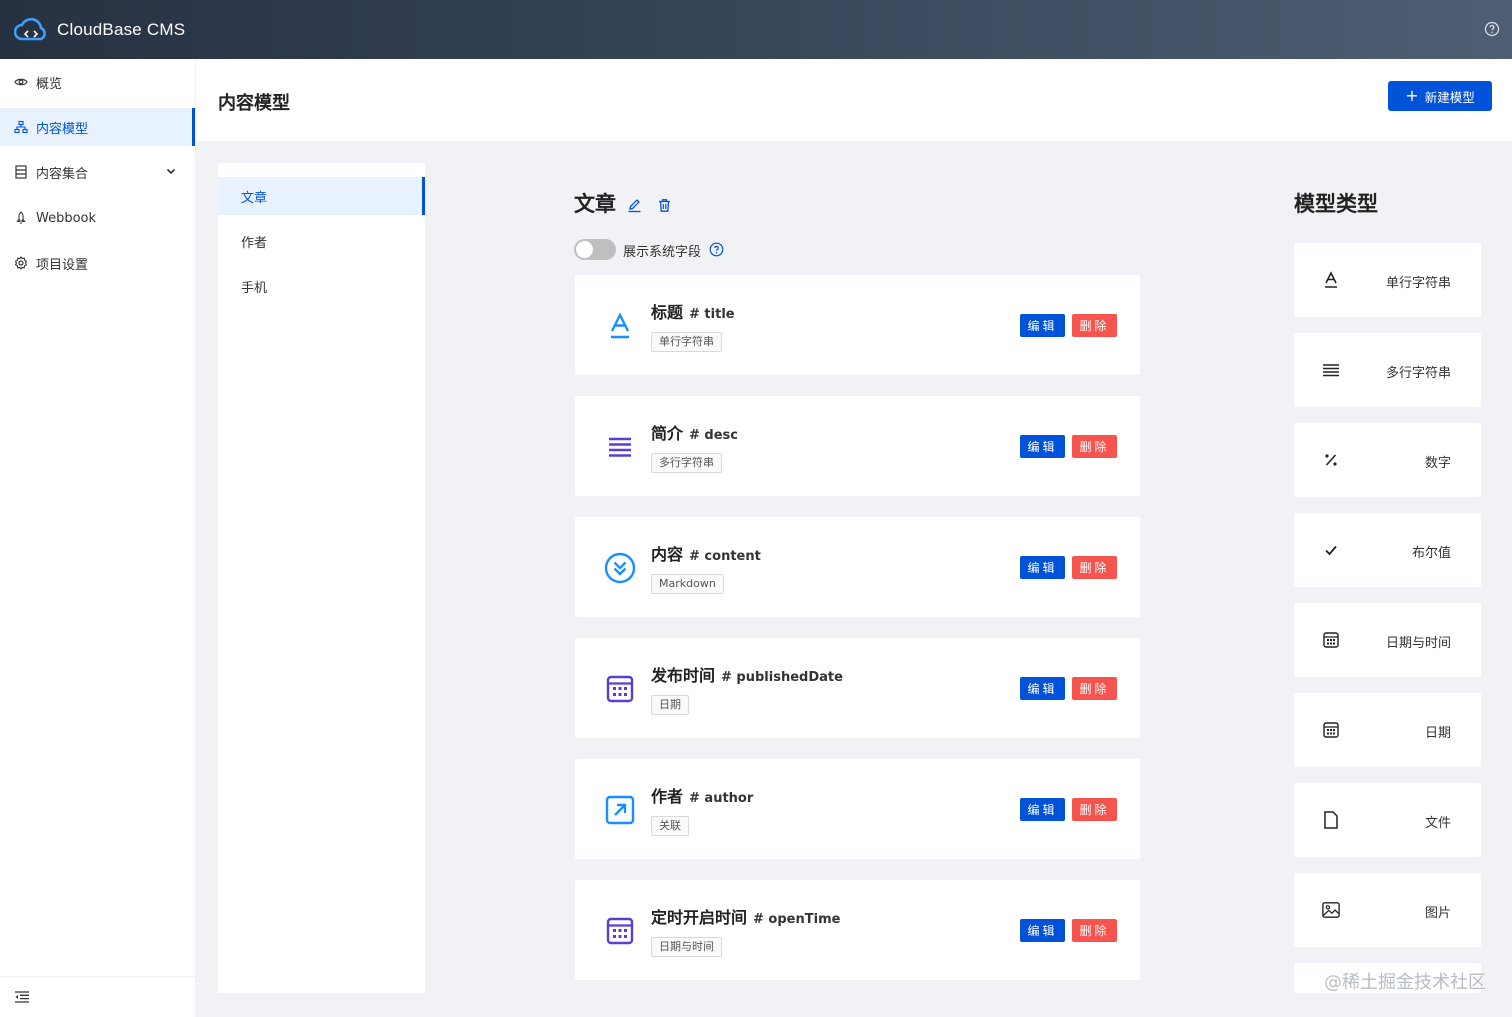 This screenshot has height=1017, width=1512. Describe the element at coordinates (97, 218) in the screenshot. I see `sidebar-item-webbook: Webbook` at that location.